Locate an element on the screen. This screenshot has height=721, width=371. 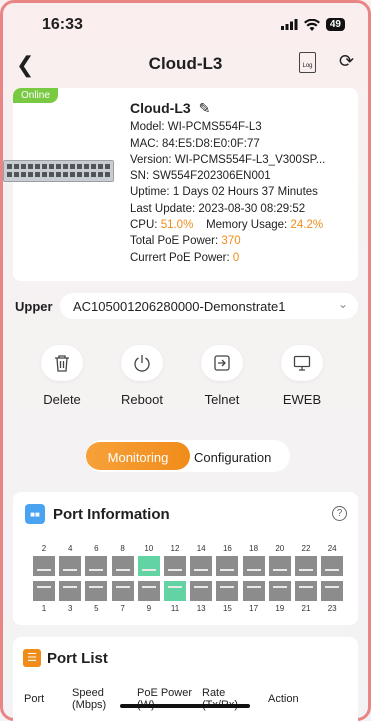
telnet-icon is located at coordinates (222, 363).